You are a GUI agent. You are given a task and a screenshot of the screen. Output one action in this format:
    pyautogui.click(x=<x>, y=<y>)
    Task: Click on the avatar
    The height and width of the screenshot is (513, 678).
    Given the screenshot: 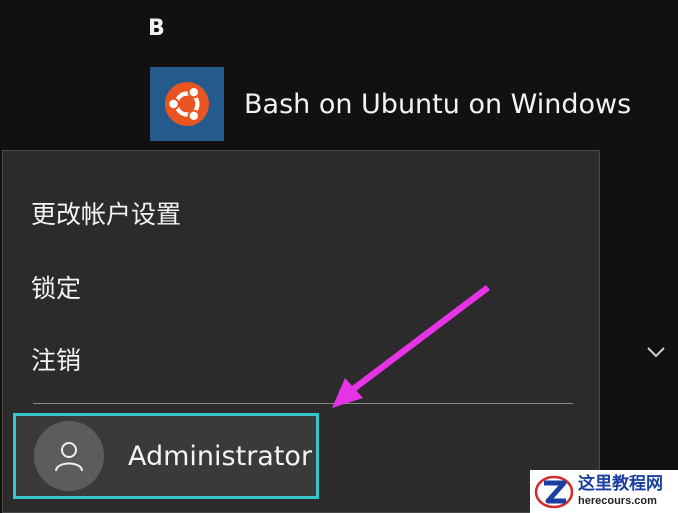 What is the action you would take?
    pyautogui.click(x=69, y=456)
    